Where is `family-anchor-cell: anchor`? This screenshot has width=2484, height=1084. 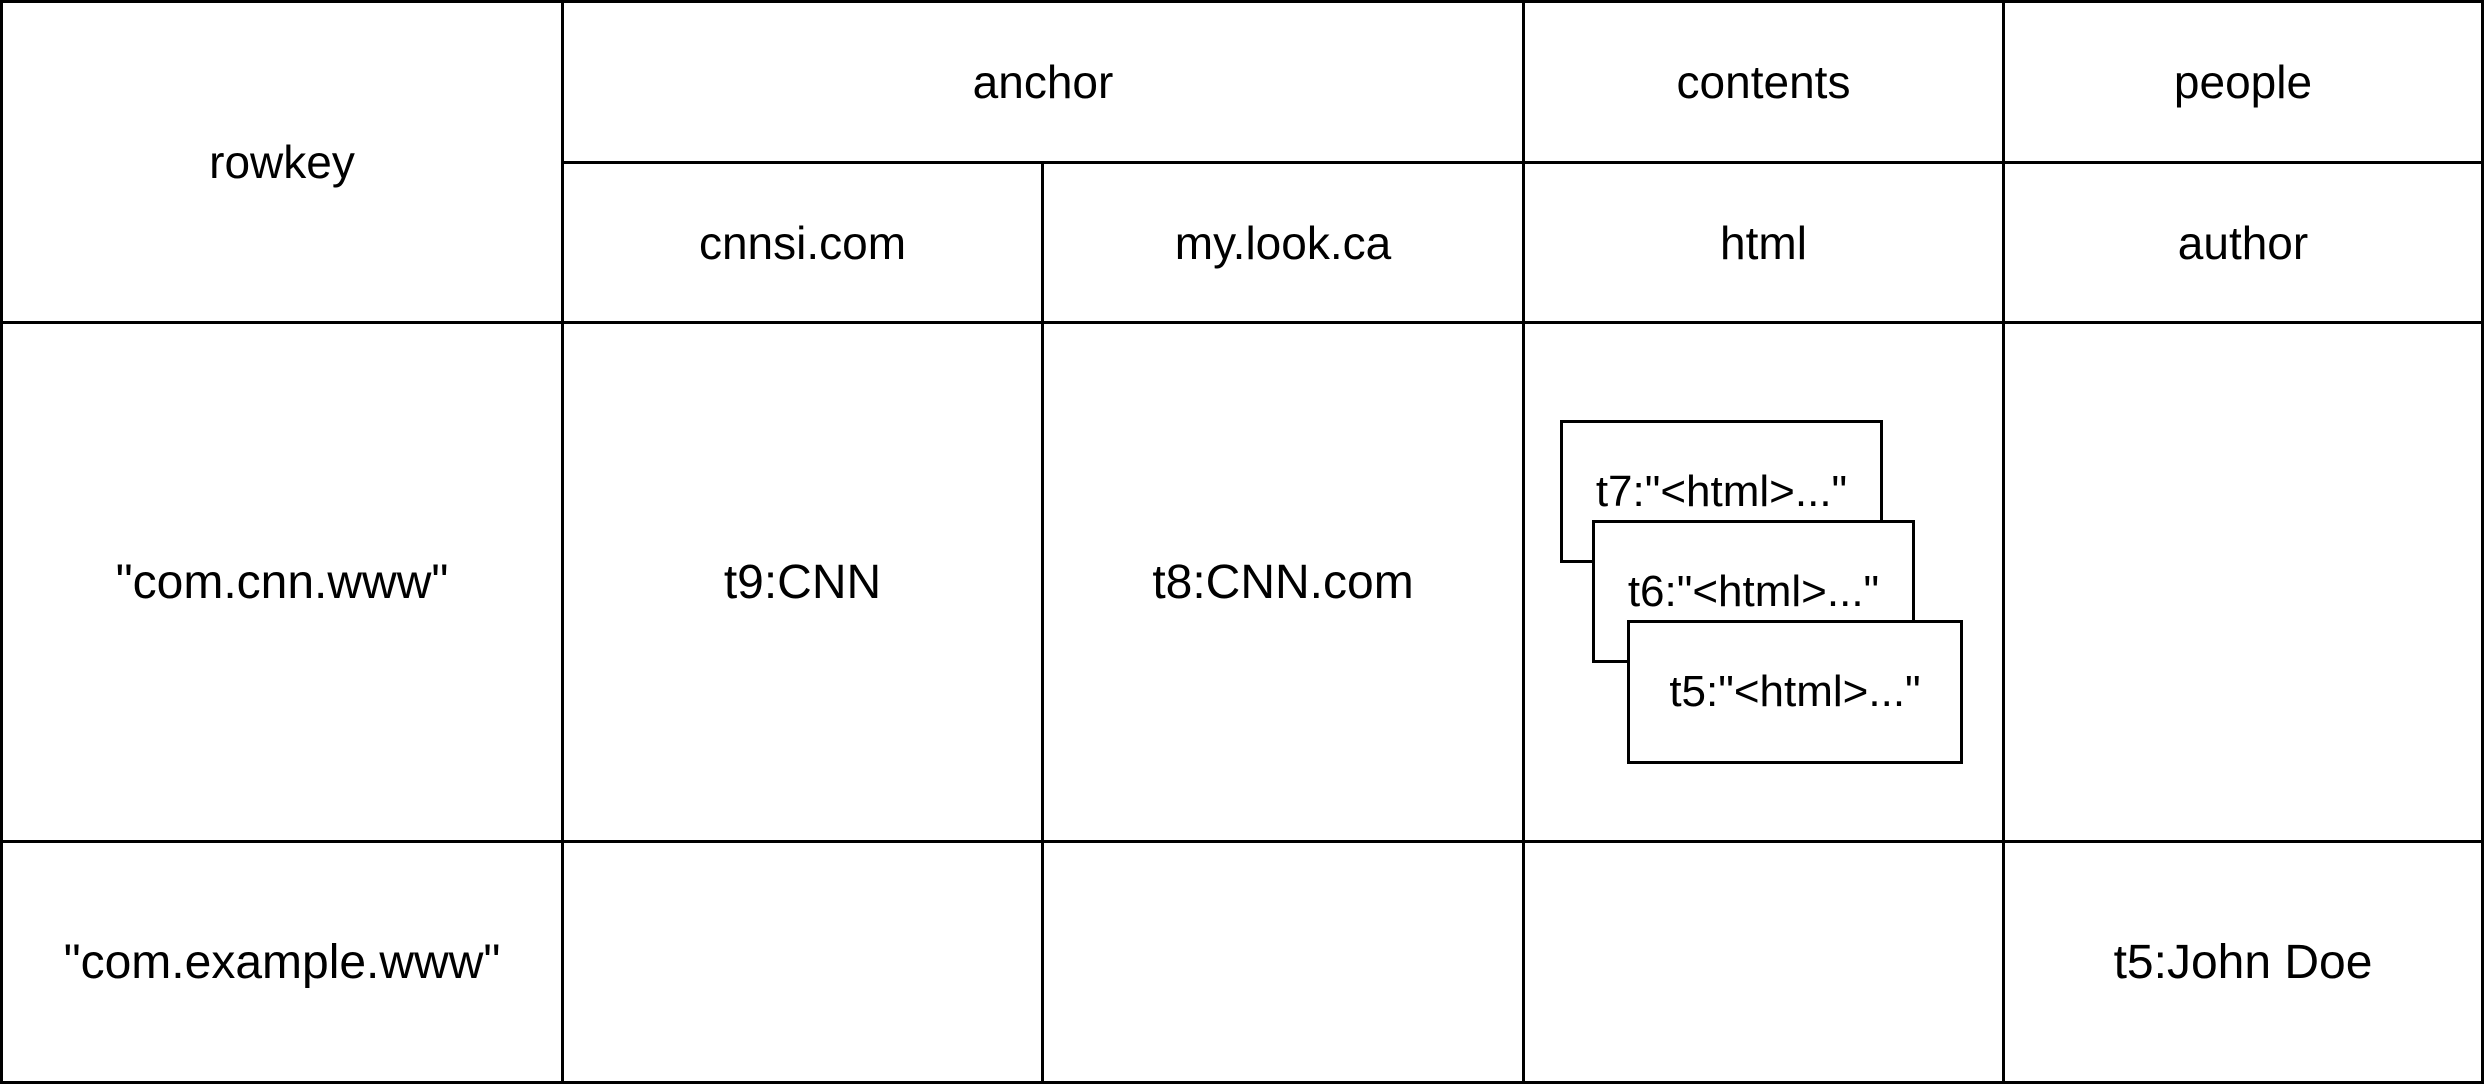
family-anchor-cell: anchor is located at coordinates (1043, 82).